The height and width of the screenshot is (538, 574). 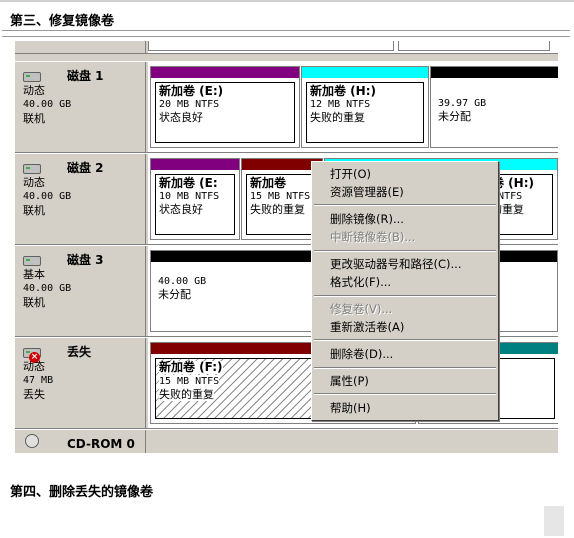 I want to click on volume-name, so click(x=497, y=90).